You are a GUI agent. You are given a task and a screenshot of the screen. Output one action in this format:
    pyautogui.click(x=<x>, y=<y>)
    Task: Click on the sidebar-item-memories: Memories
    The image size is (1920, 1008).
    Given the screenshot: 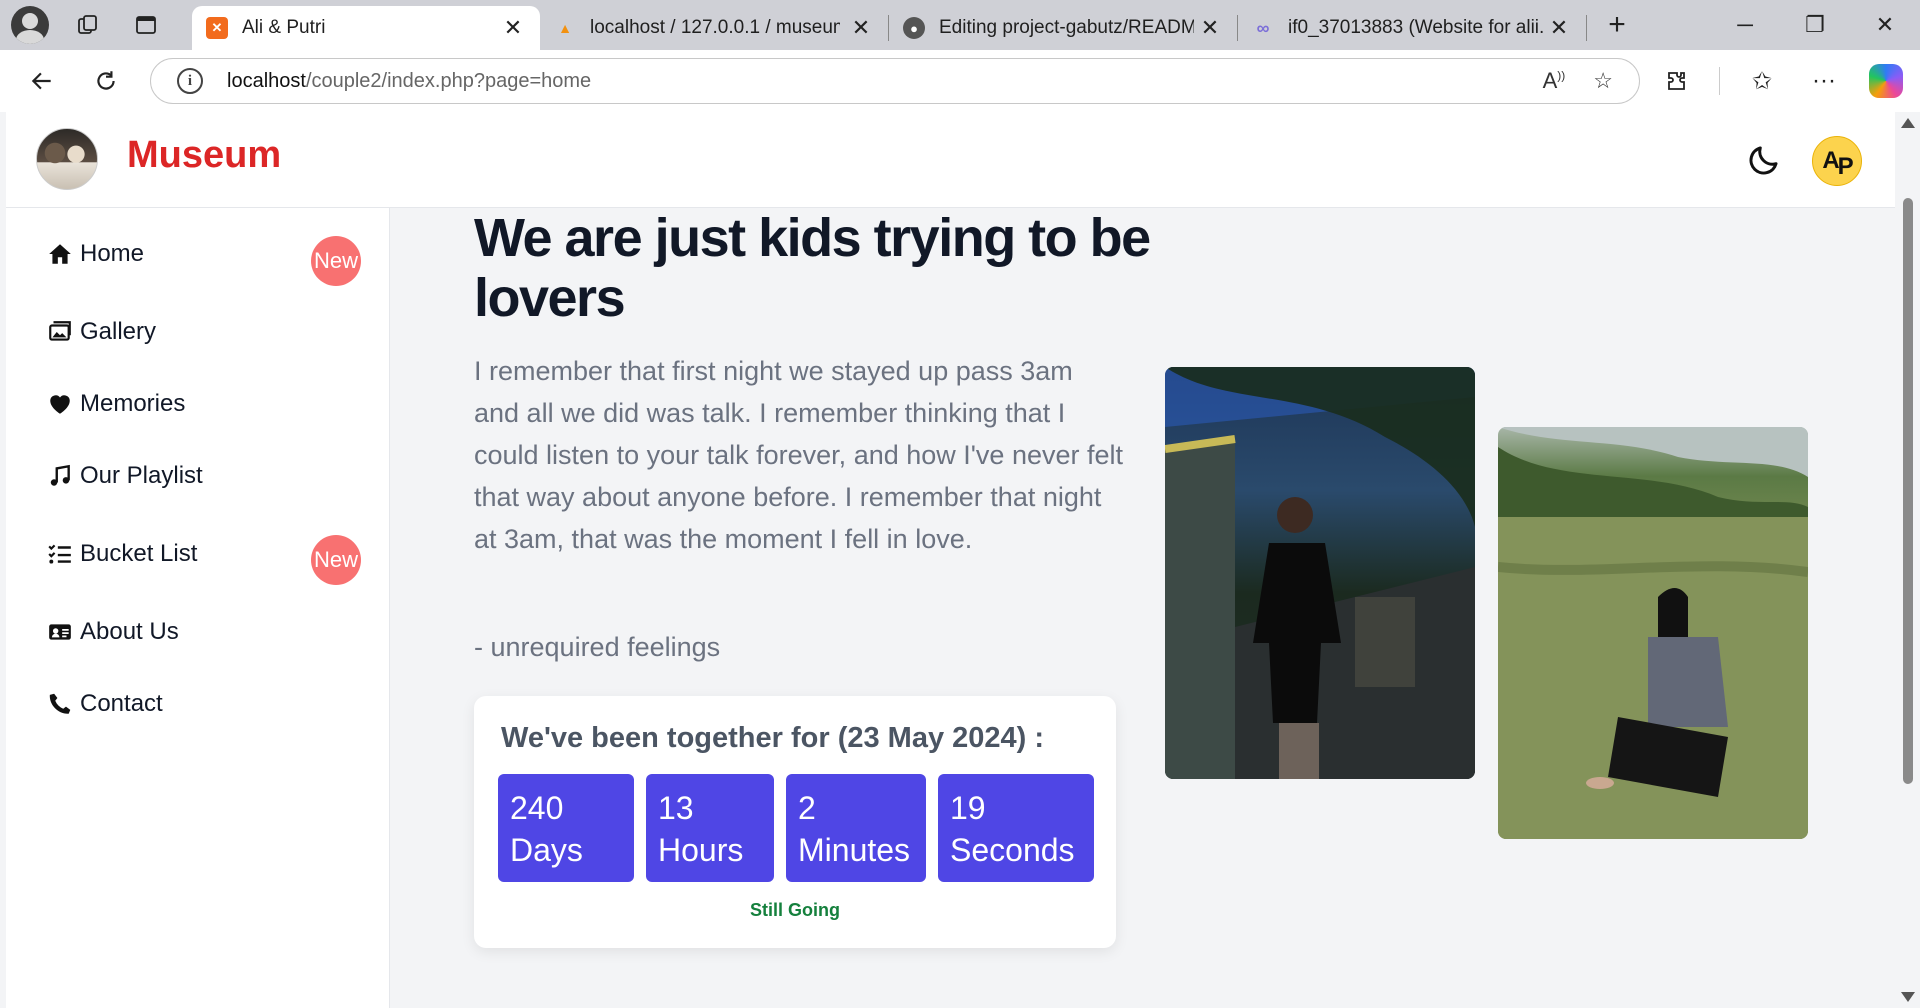 What is the action you would take?
    pyautogui.click(x=115, y=404)
    